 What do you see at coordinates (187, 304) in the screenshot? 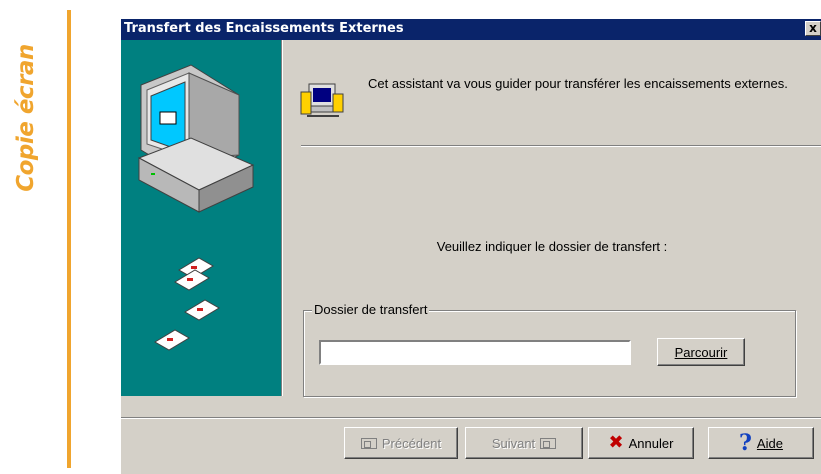
I see `floppy-disk-icon` at bounding box center [187, 304].